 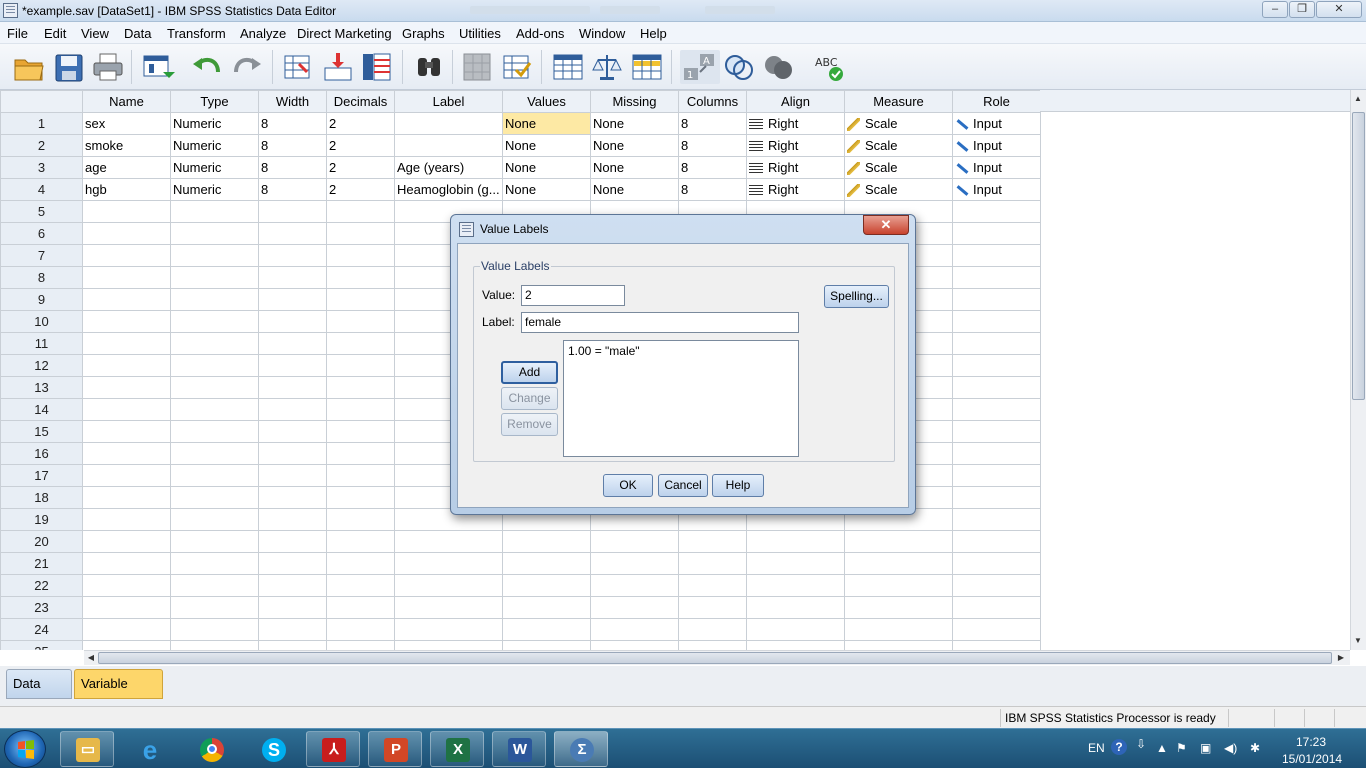 What do you see at coordinates (519, 749) in the screenshot?
I see `taskbar-word: W` at bounding box center [519, 749].